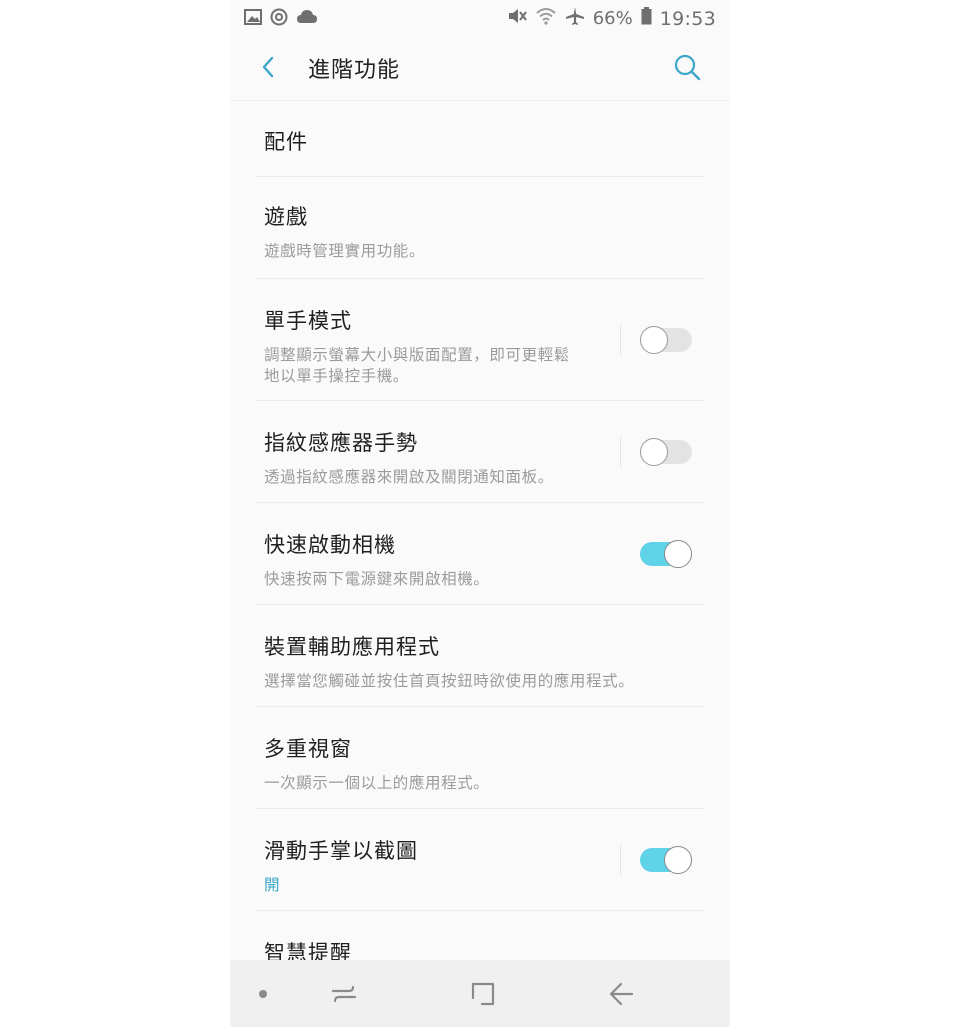  I want to click on recent-apps-button, so click(344, 994).